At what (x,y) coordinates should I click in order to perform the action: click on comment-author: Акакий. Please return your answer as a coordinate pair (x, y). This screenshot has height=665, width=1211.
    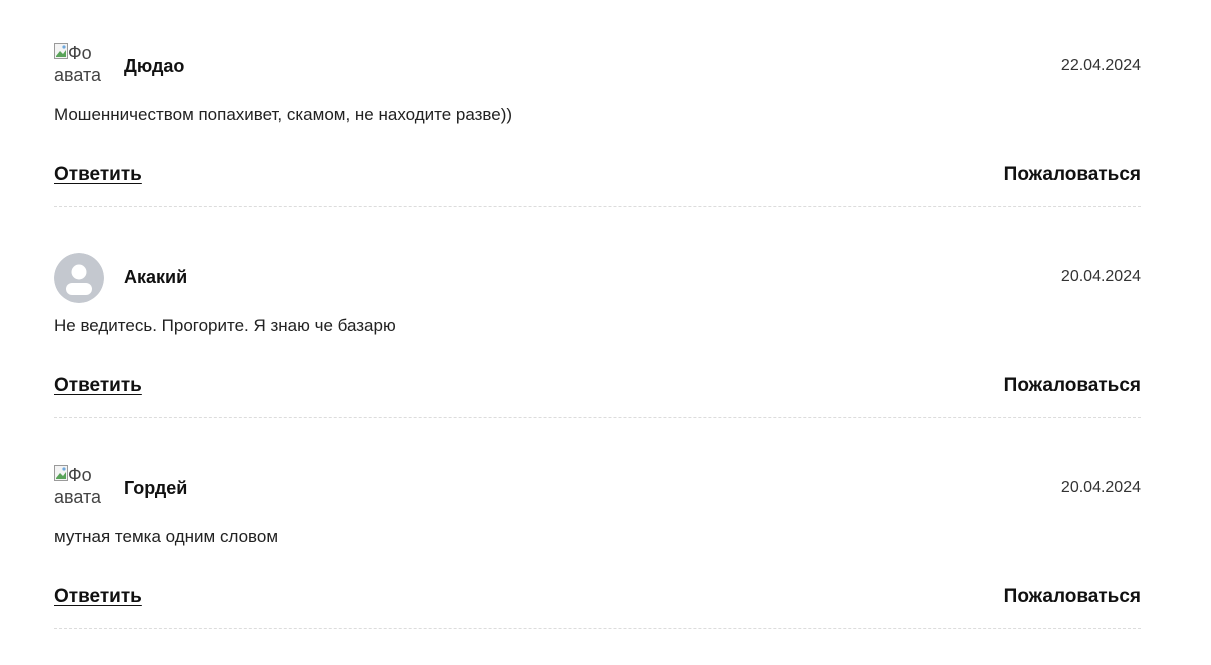
    Looking at the image, I should click on (156, 277).